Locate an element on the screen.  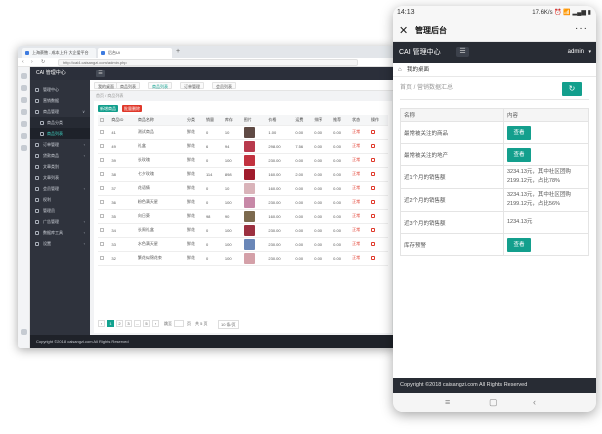
table-row: 41 测试商品 鲜花 0 10 1.00 0.00 0.00 0.00 正常 is located at coordinates (243, 132).